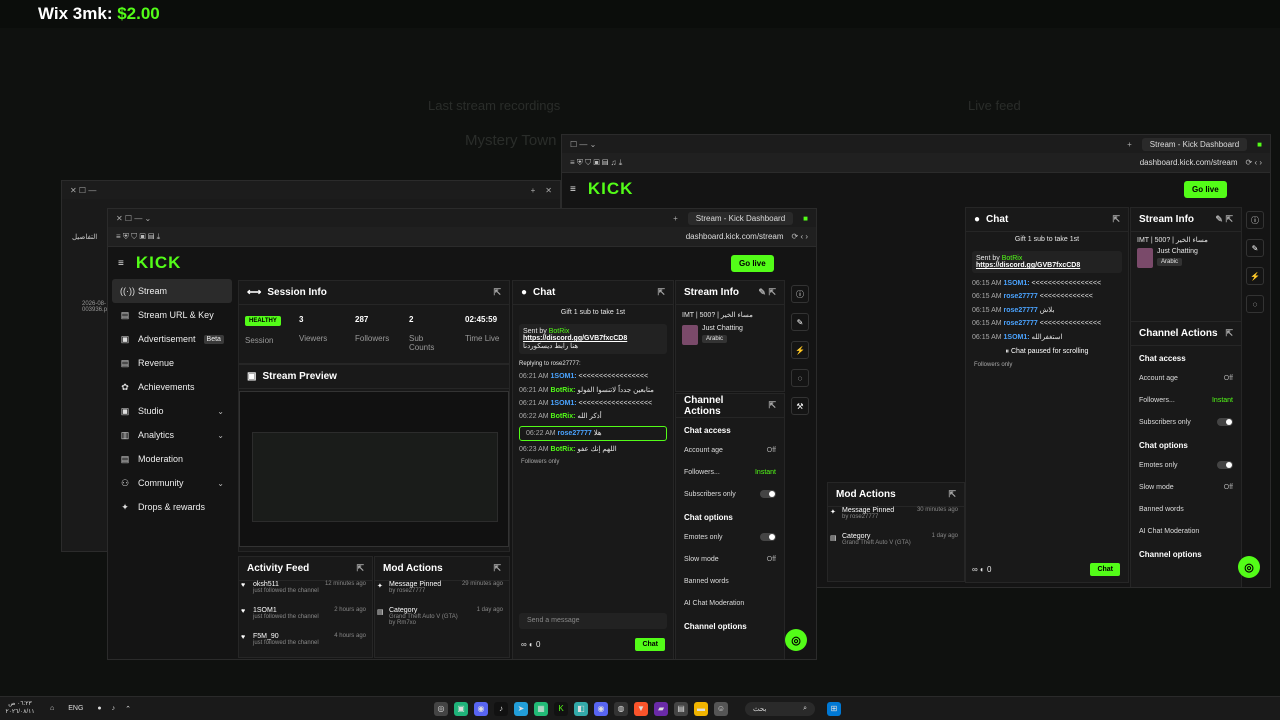 The width and height of the screenshot is (1280, 720). Describe the element at coordinates (740, 218) in the screenshot. I see `front-tab: Stream - Kick Dashboard` at that location.